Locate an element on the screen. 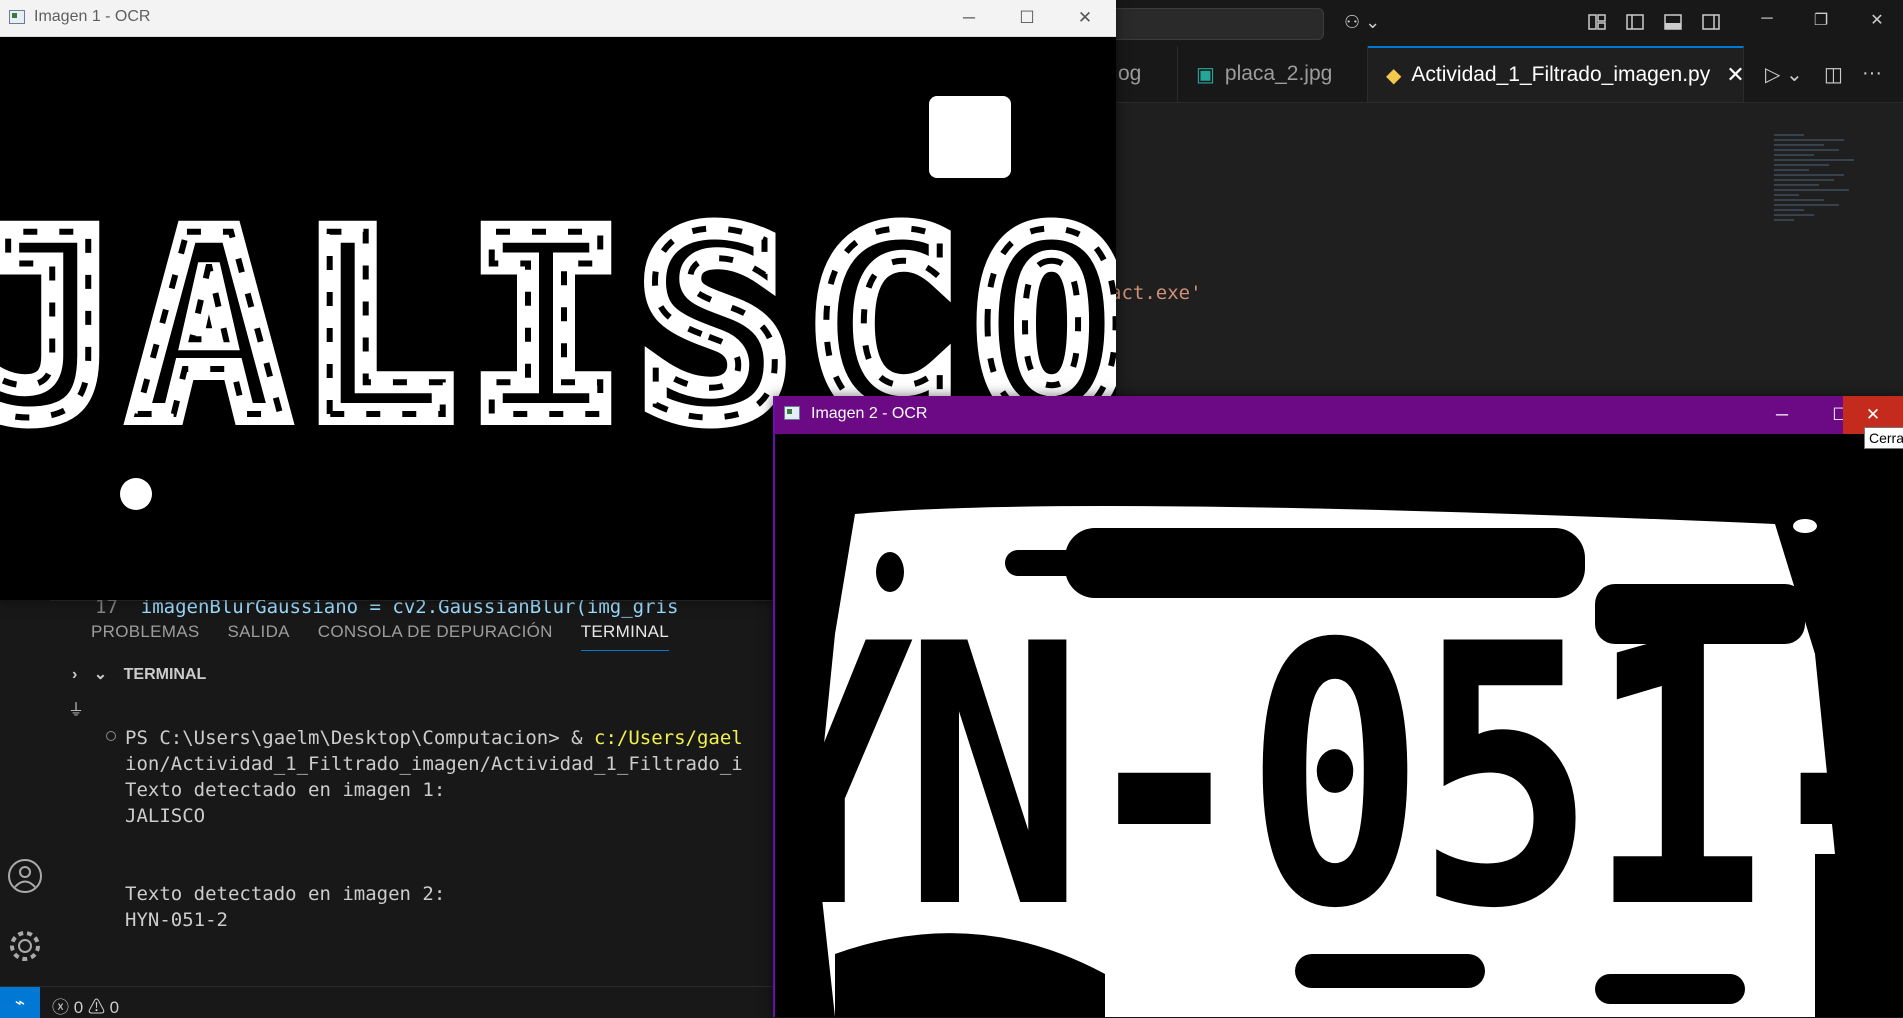 The width and height of the screenshot is (1903, 1018). code-string: act.exe' is located at coordinates (1156, 293).